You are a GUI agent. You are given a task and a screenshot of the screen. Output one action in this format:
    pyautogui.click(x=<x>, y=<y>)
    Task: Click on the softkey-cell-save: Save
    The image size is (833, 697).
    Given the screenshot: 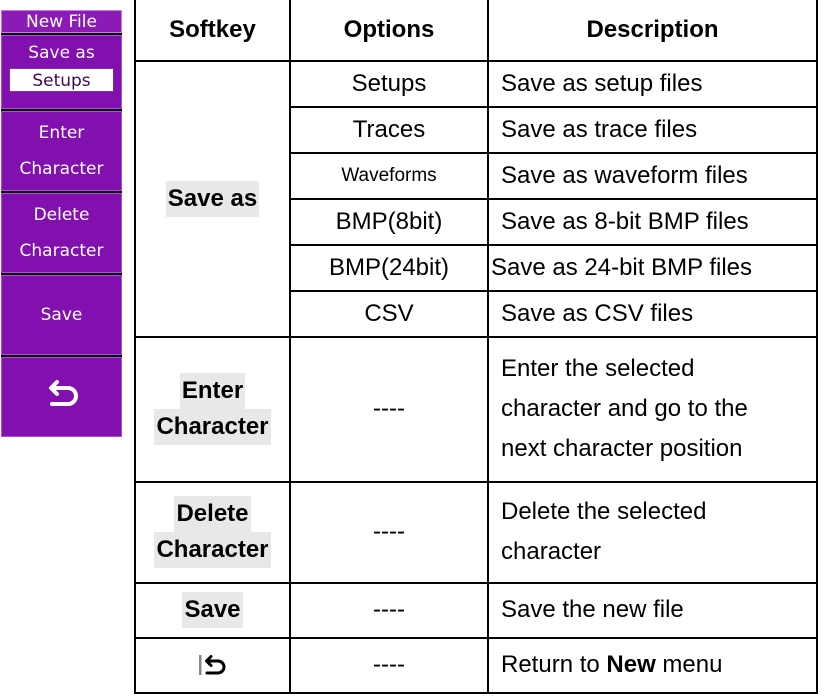 What is the action you would take?
    pyautogui.click(x=212, y=610)
    